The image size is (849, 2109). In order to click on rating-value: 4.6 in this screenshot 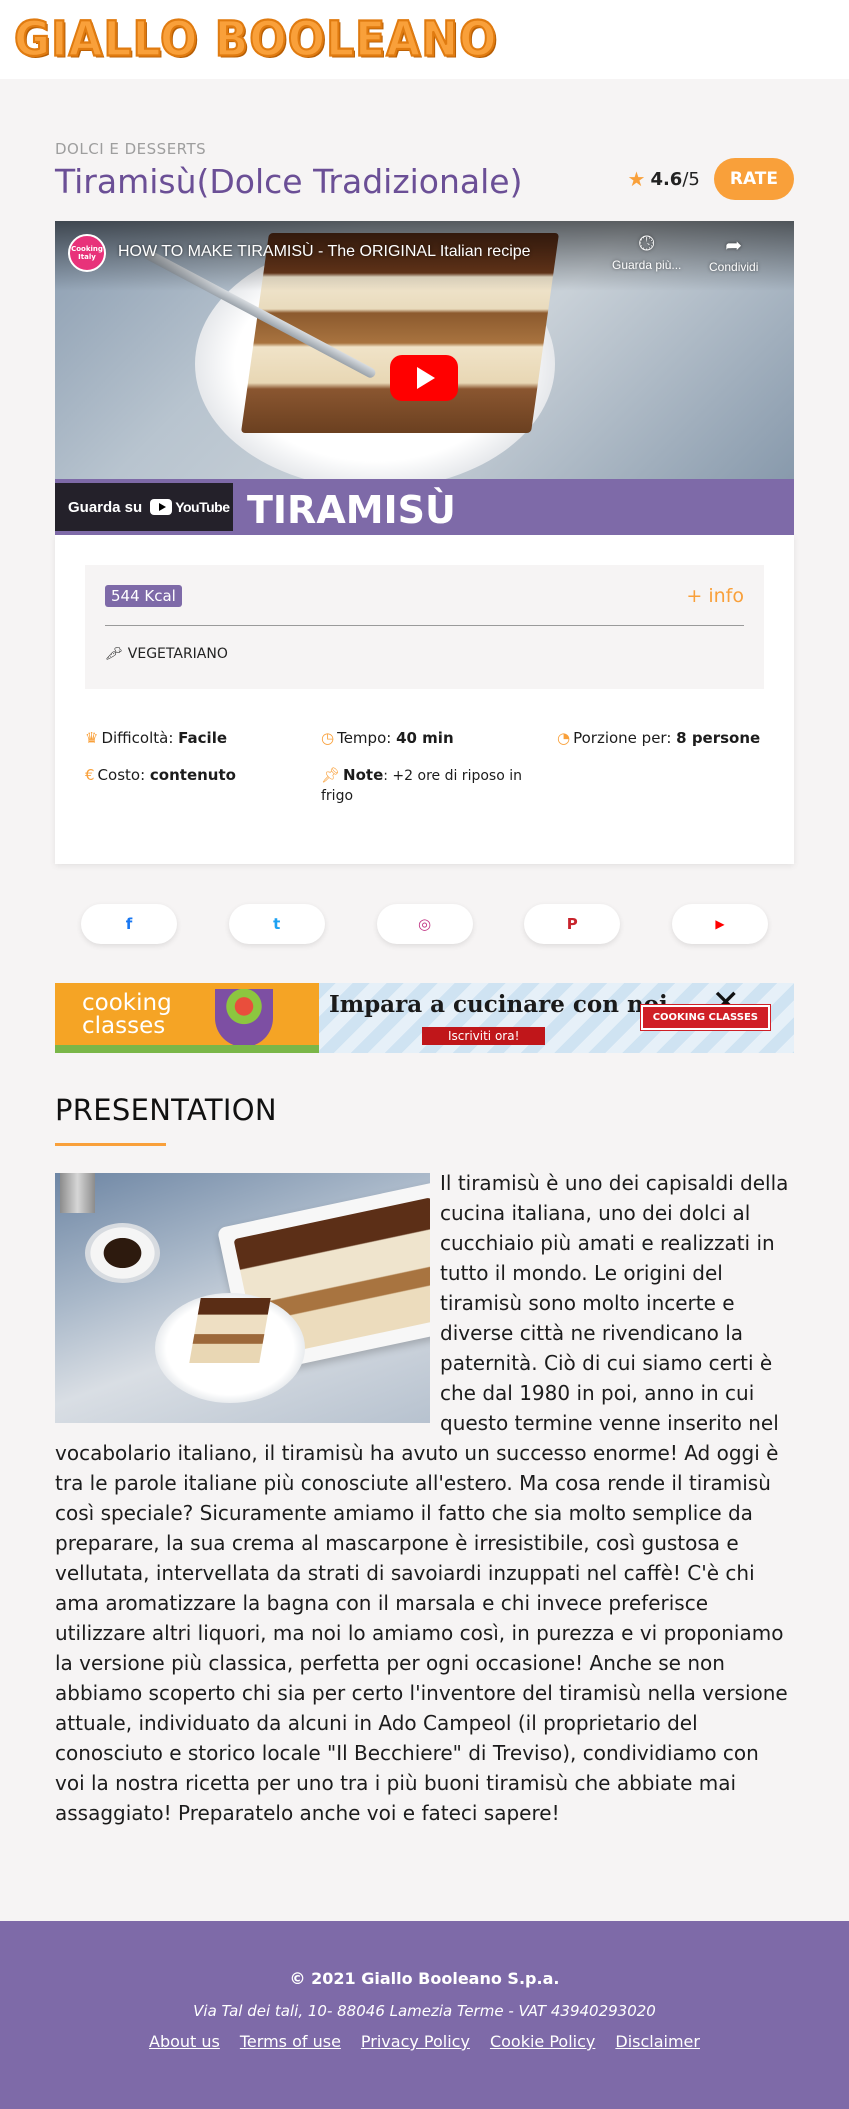, I will do `click(666, 179)`.